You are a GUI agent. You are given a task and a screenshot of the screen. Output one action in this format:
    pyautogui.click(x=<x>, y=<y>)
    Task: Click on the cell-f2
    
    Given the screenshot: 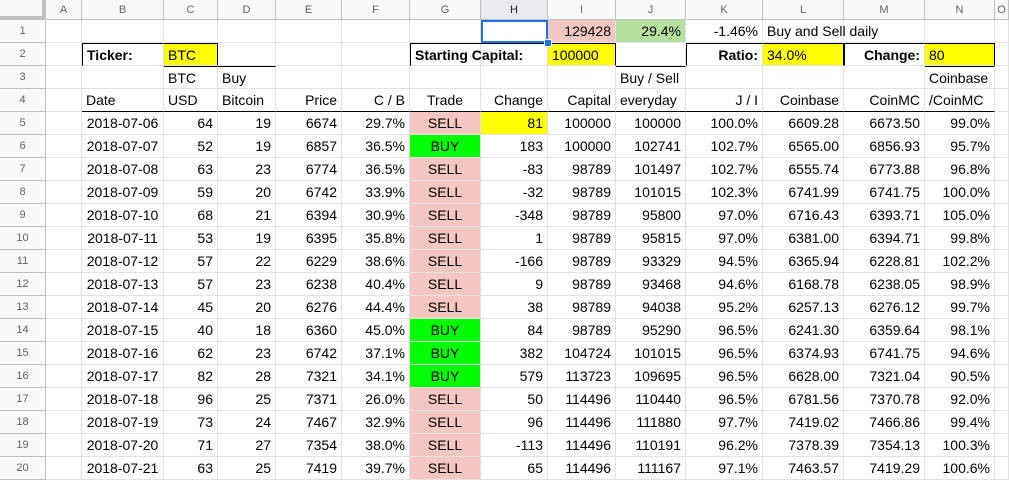 What is the action you would take?
    pyautogui.click(x=376, y=54)
    